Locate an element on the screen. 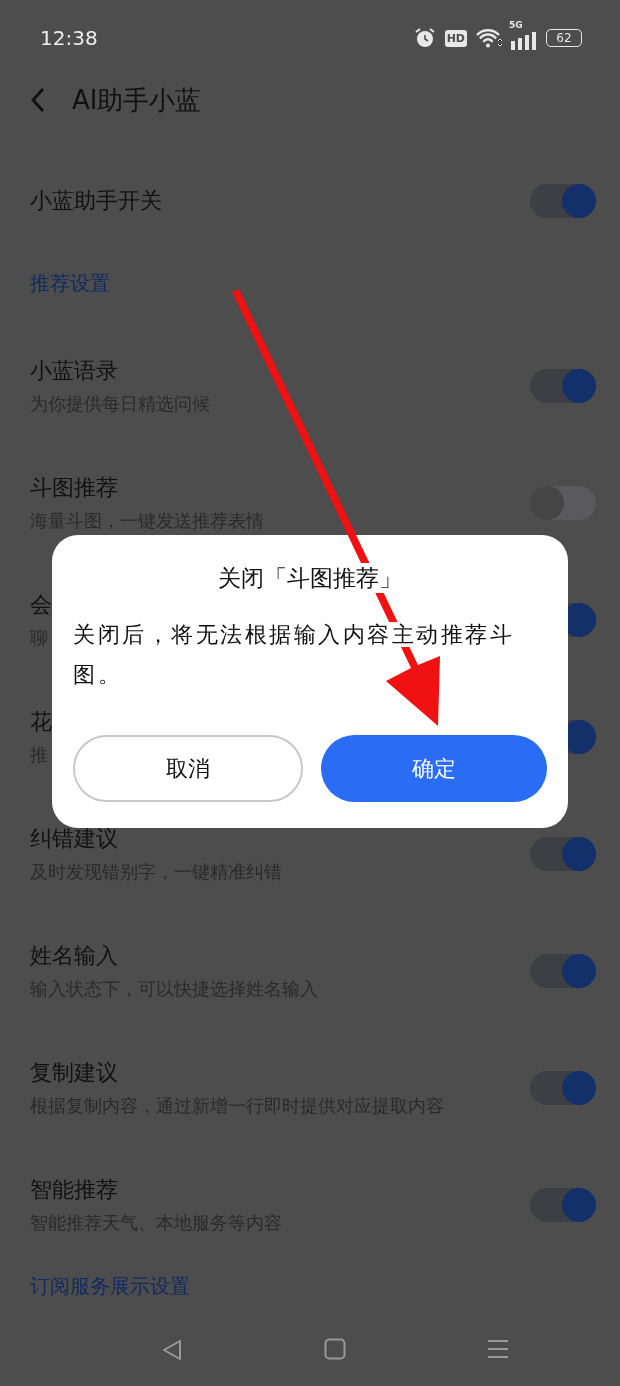 Image resolution: width=620 pixels, height=1386 pixels. confirm-button: 确定 is located at coordinates (434, 768).